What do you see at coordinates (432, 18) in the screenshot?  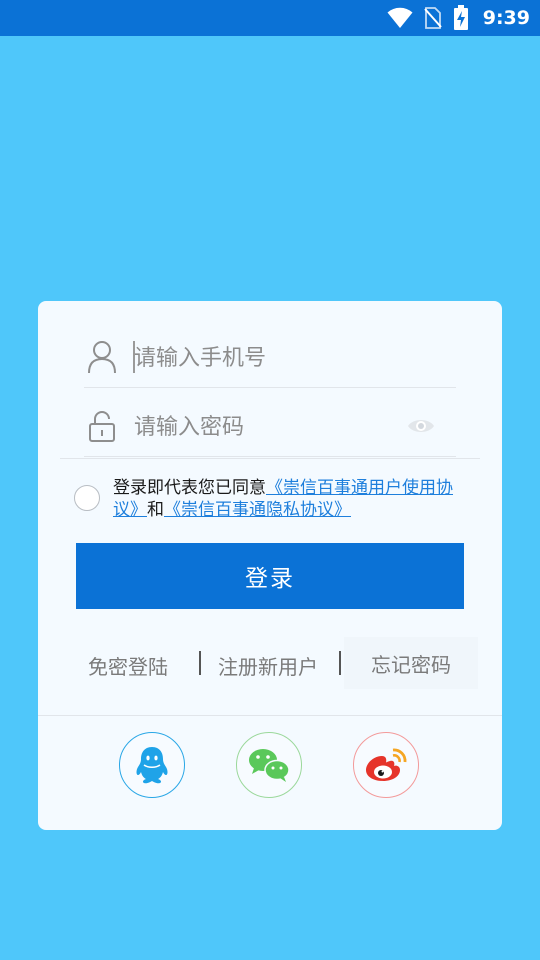 I see `no-sim-icon` at bounding box center [432, 18].